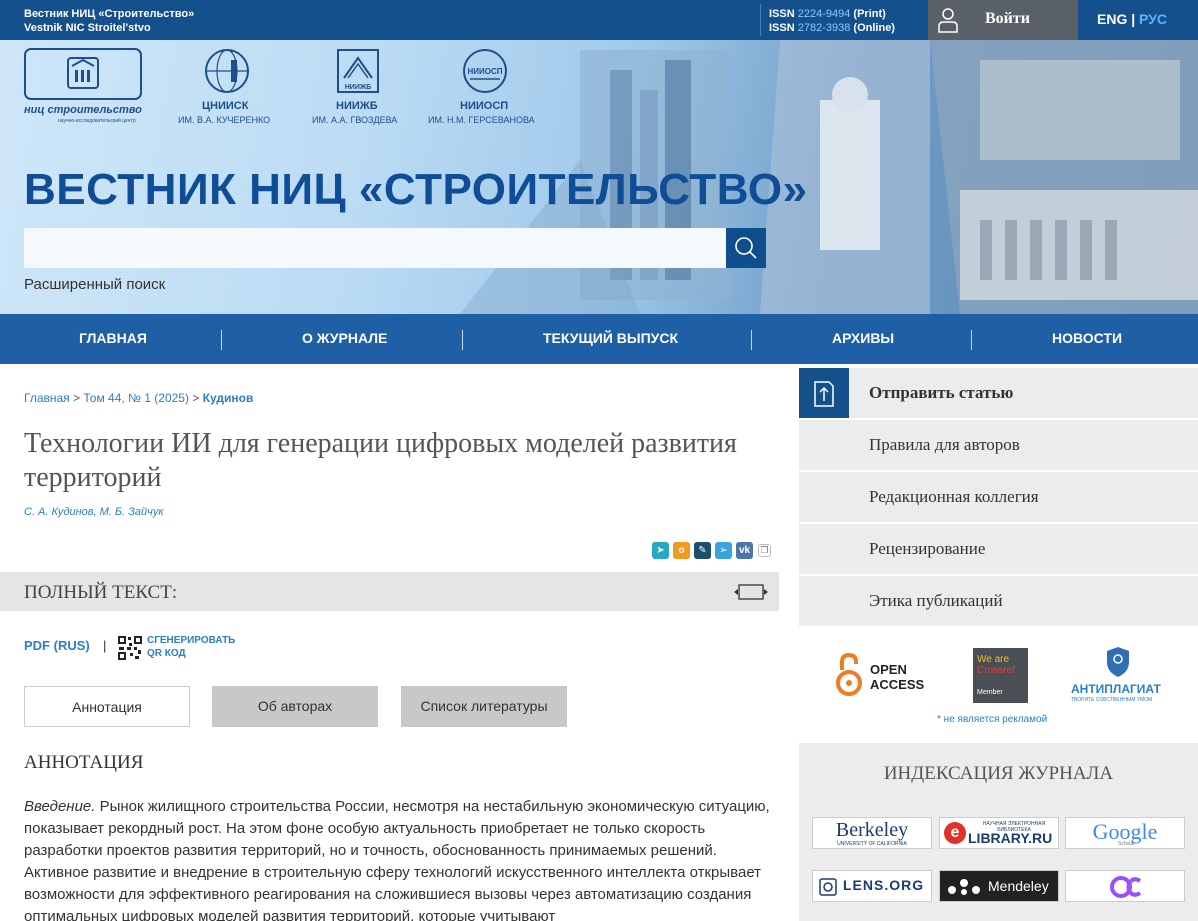 The width and height of the screenshot is (1198, 921). I want to click on antiplagiat-badge: АНТИПЛАГИАТ ТВОРИТЕ СОБСТВЕННЫМ УМОМ, so click(1121, 676).